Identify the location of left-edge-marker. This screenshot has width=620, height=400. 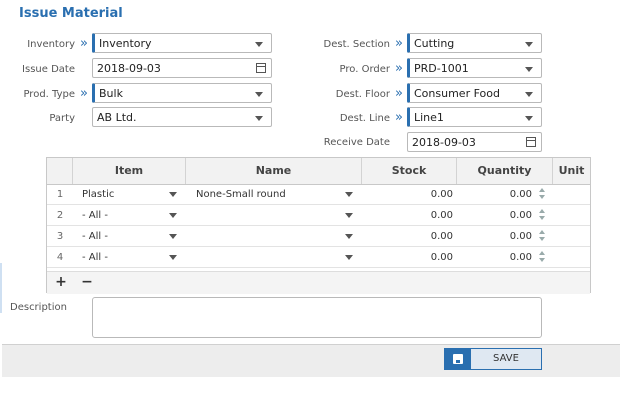
(1, 288).